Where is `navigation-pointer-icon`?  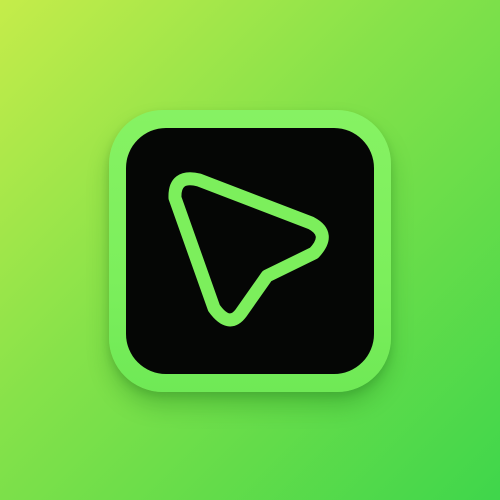 navigation-pointer-icon is located at coordinates (248, 249).